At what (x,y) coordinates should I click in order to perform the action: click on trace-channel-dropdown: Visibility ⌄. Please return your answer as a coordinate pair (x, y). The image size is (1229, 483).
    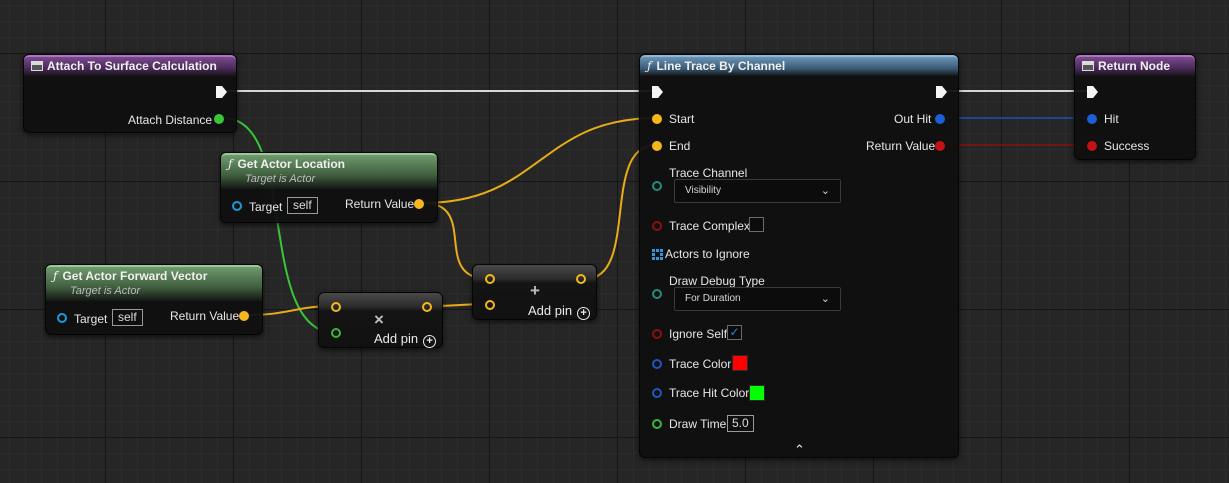
    Looking at the image, I should click on (757, 191).